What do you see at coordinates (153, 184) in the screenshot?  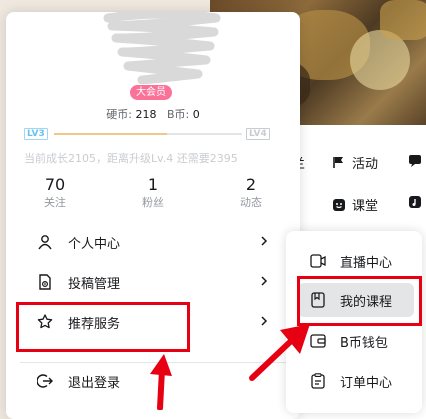 I see `stat-followers-value: 1` at bounding box center [153, 184].